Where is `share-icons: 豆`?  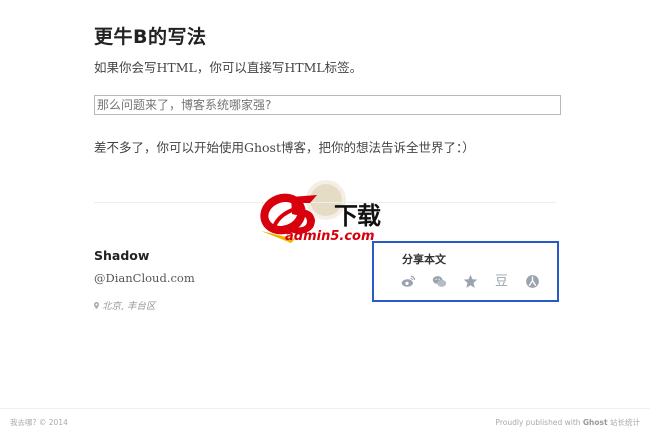 share-icons: 豆 is located at coordinates (470, 281).